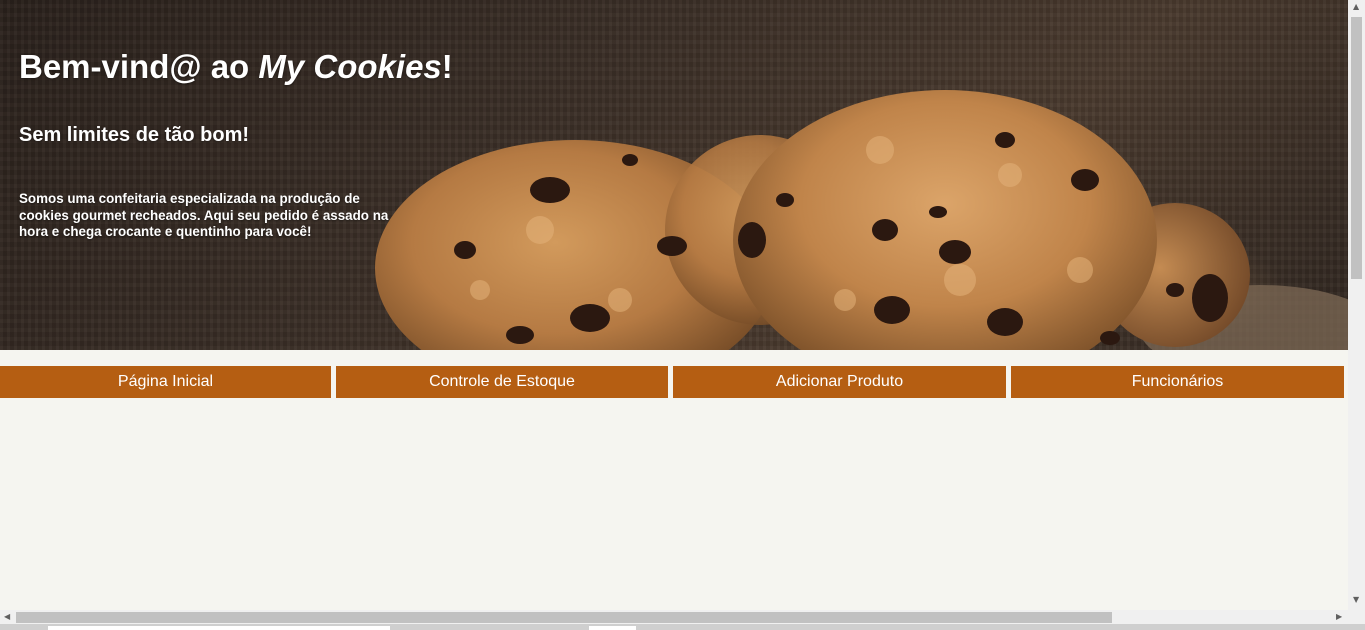 The image size is (1365, 630). I want to click on title-suffix: !, so click(447, 66).